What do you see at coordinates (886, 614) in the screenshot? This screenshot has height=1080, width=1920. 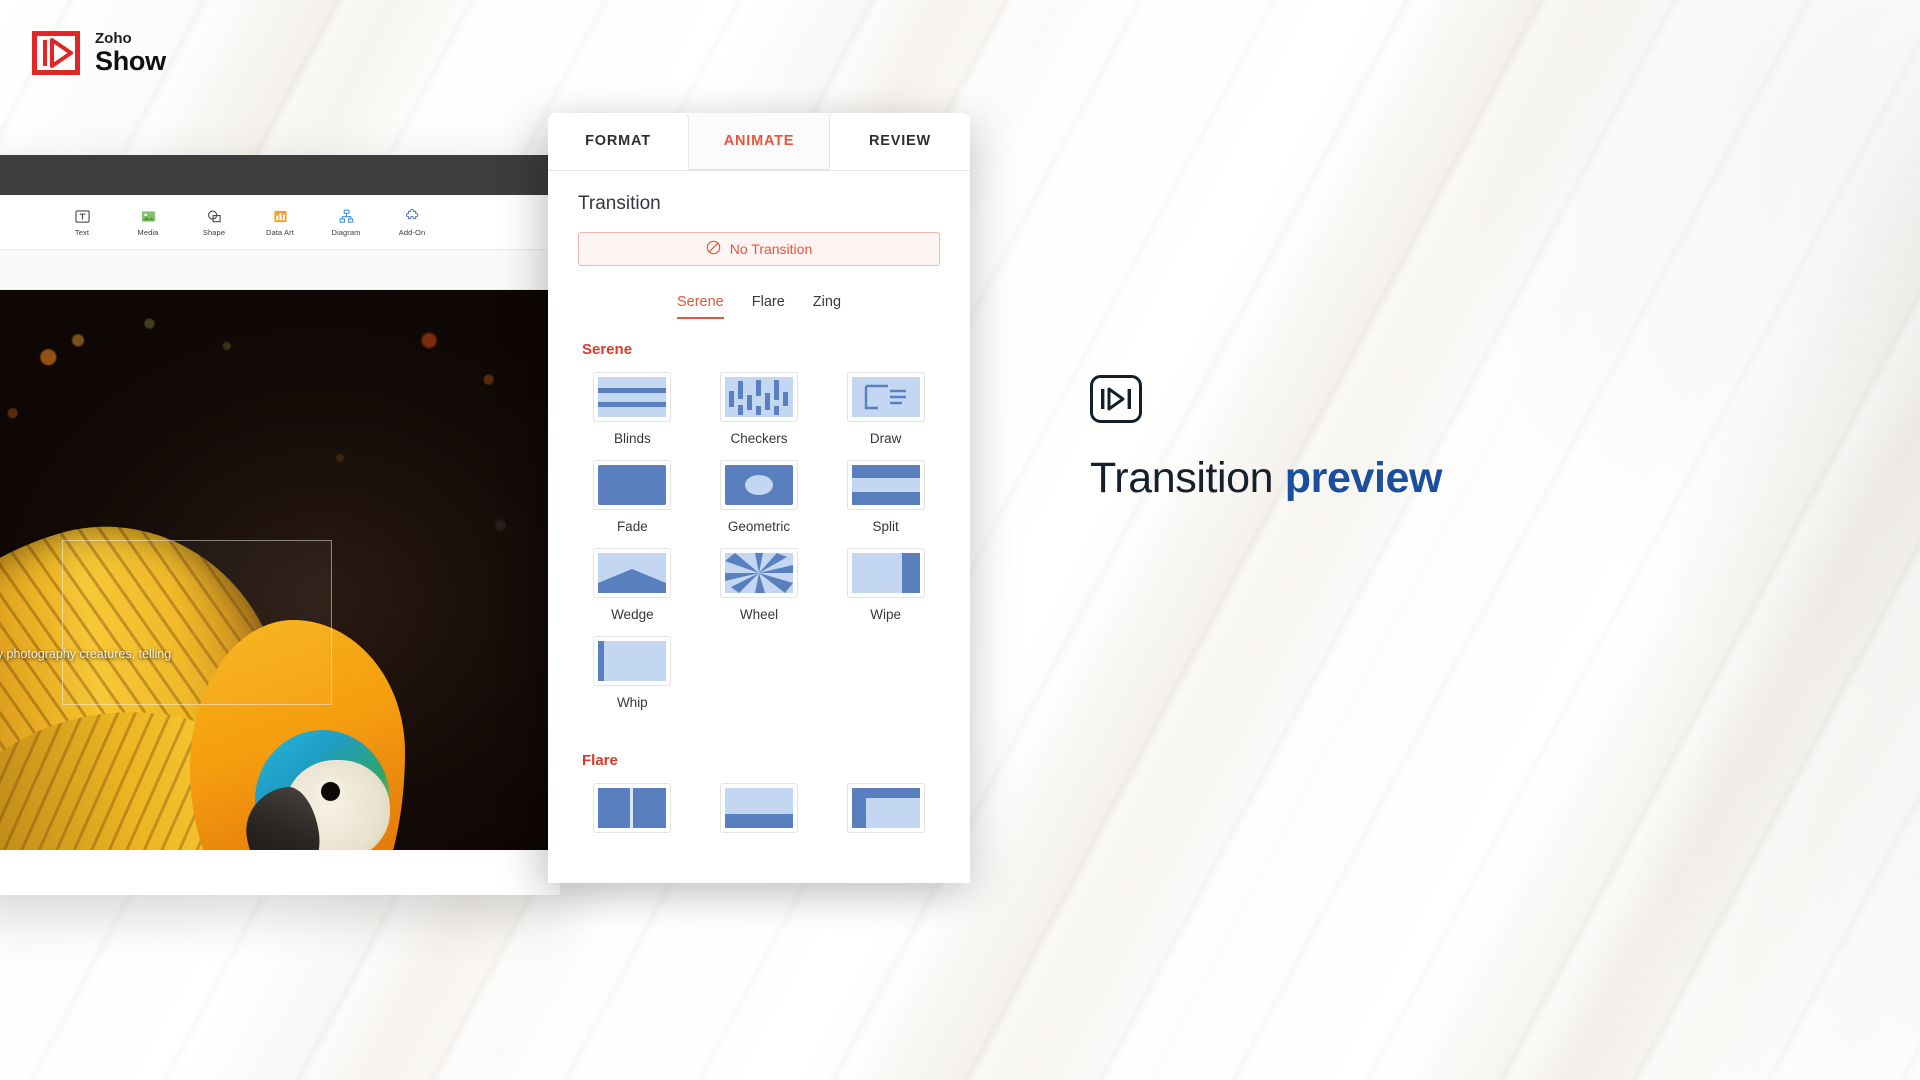 I see `label-wipe: Wipe` at bounding box center [886, 614].